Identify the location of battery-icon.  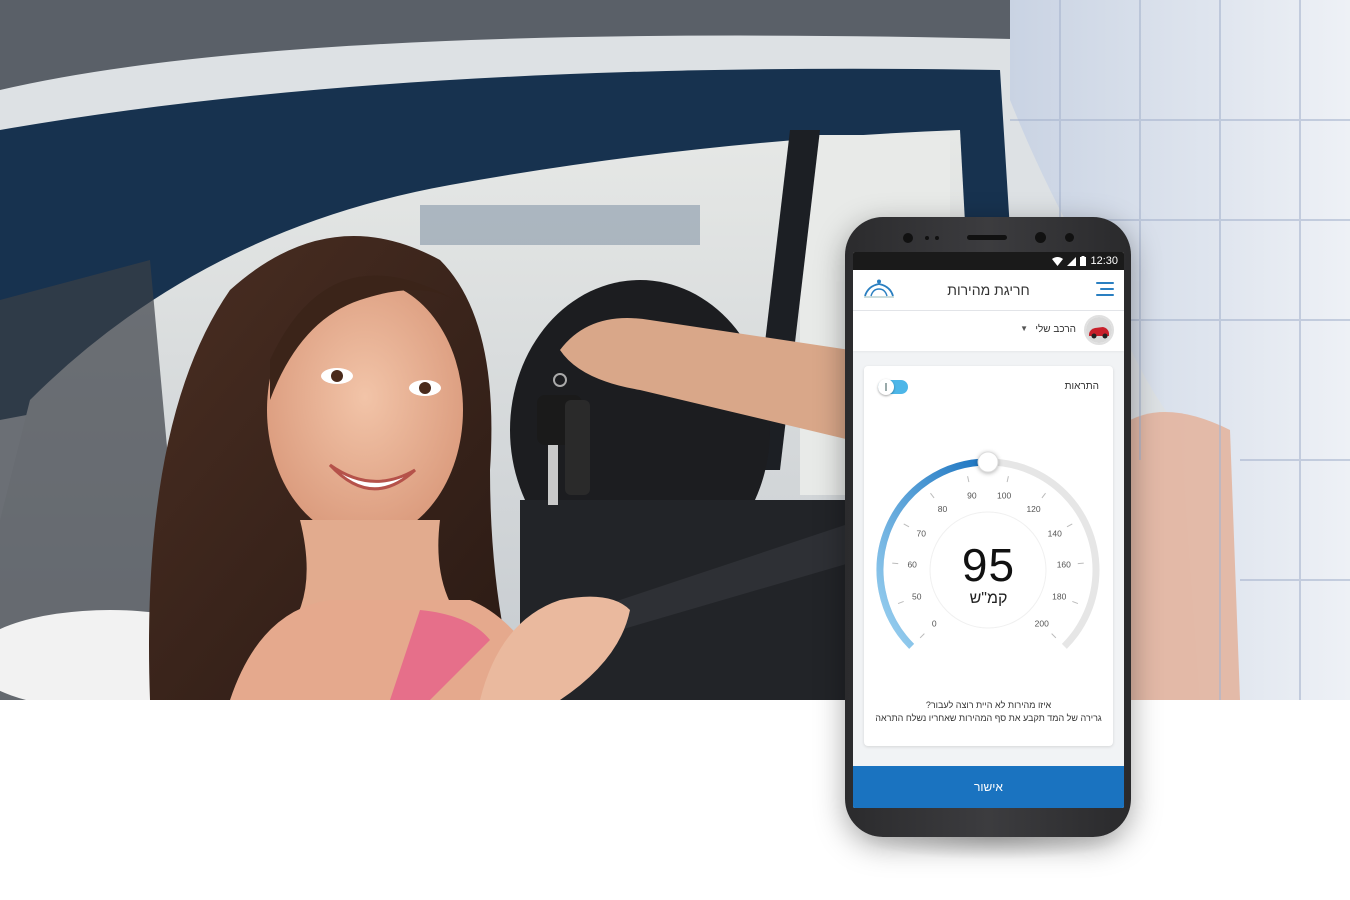
(1083, 261).